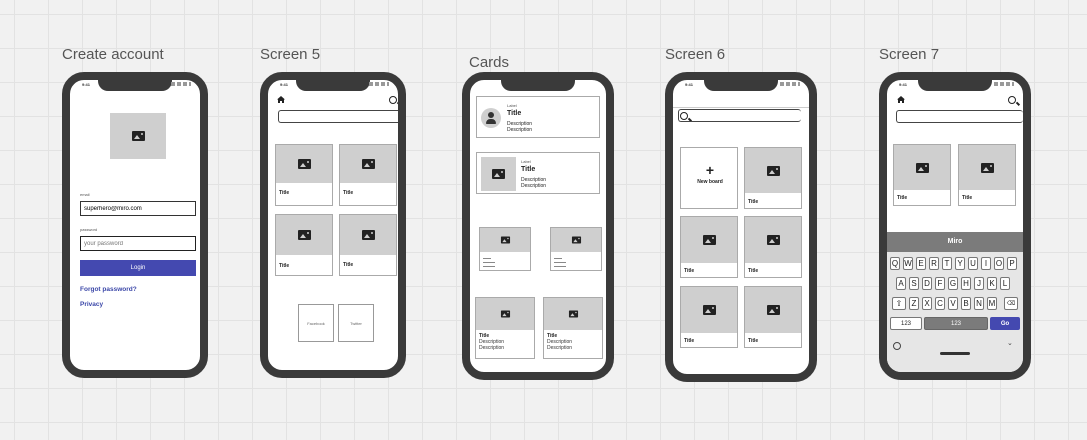 The width and height of the screenshot is (1087, 440). I want to click on space-key: 123, so click(956, 323).